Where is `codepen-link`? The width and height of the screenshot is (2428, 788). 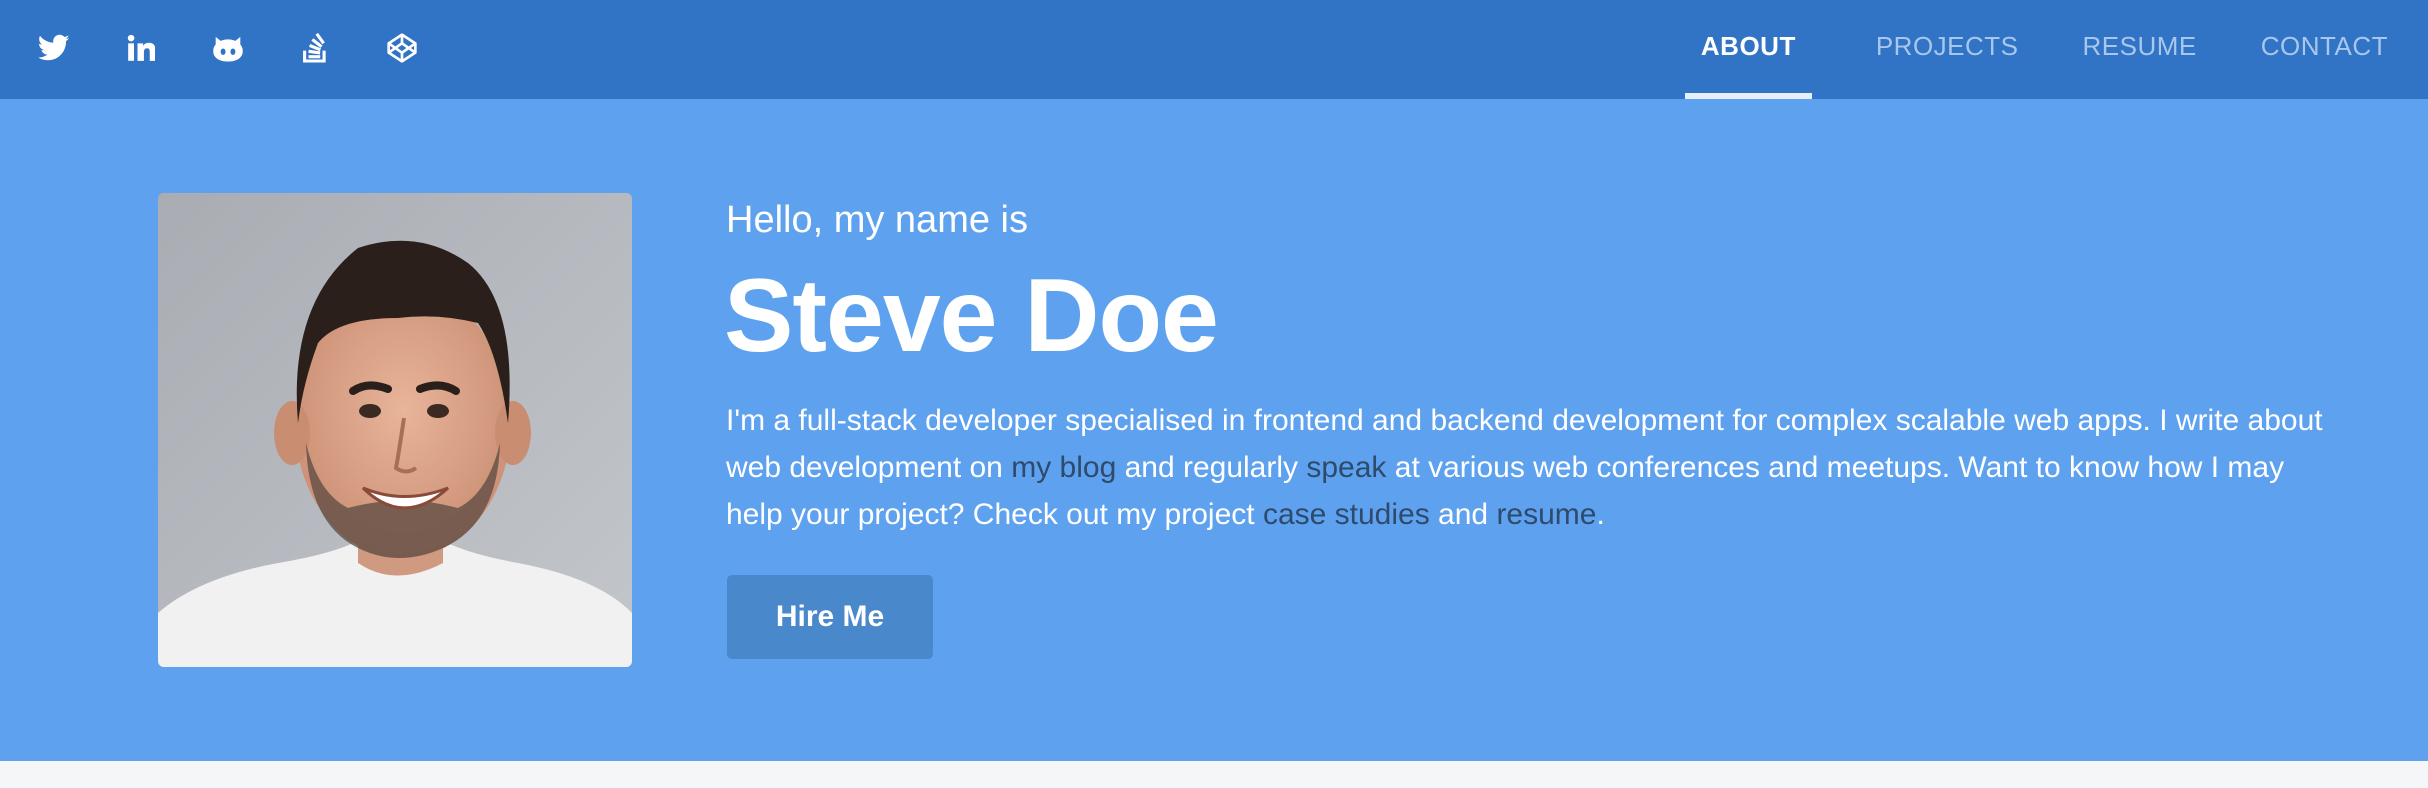
codepen-link is located at coordinates (402, 48).